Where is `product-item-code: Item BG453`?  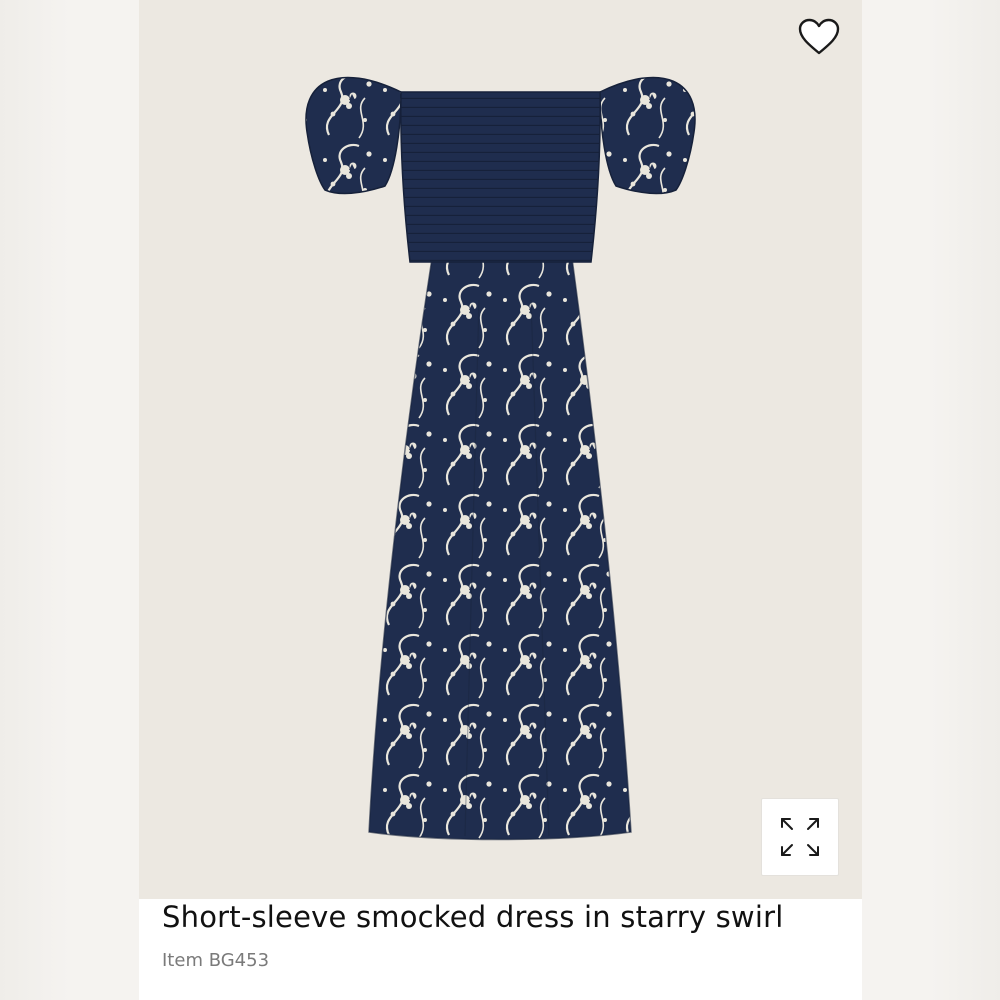
product-item-code: Item BG453 is located at coordinates (216, 960).